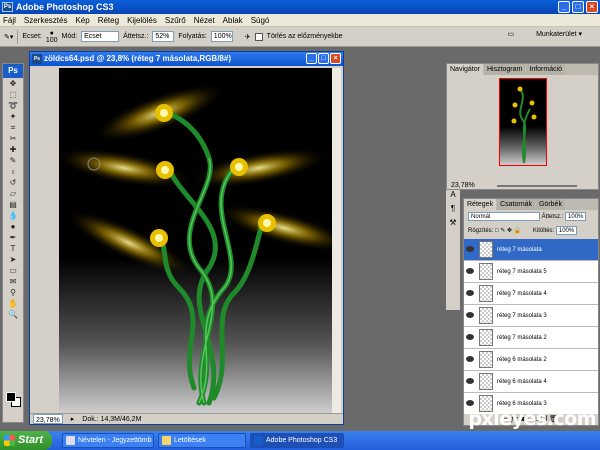 The height and width of the screenshot is (450, 600). Describe the element at coordinates (510, 34) in the screenshot. I see `bridge-icon: ▭` at that location.